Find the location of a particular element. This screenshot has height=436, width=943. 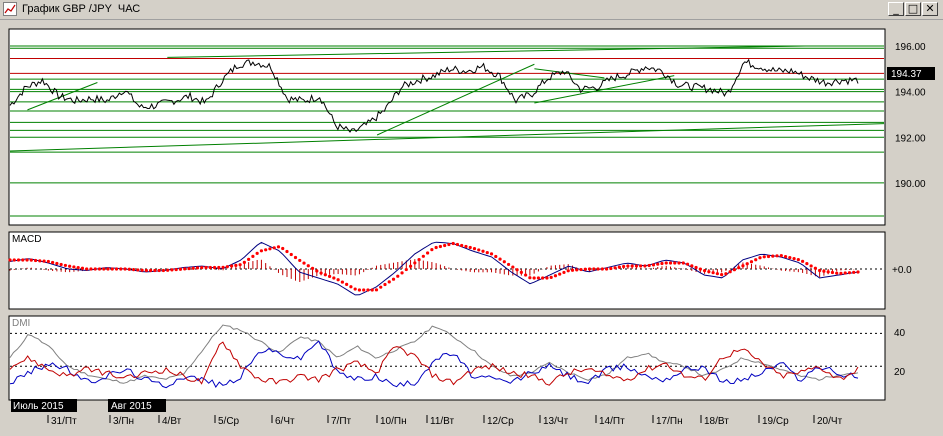

chart-icon is located at coordinates (10, 9).